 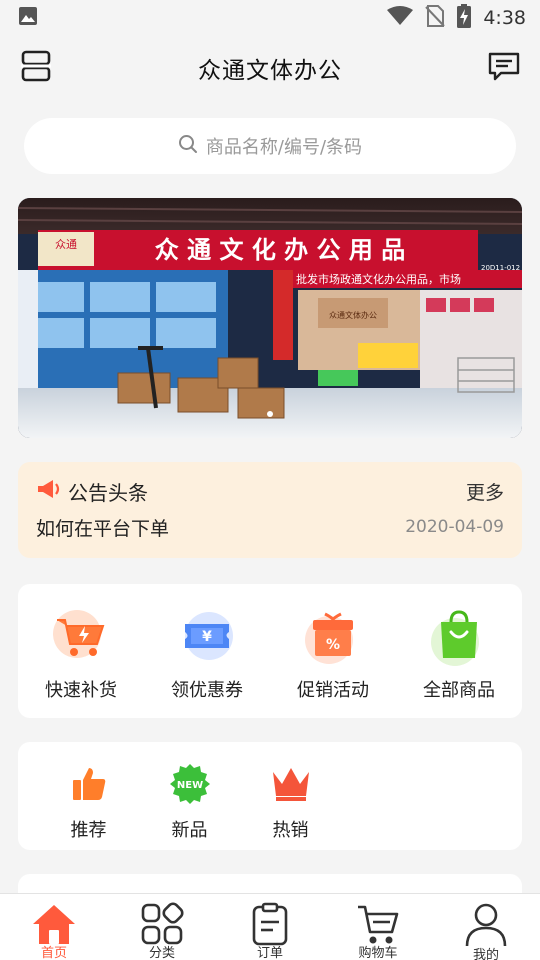 I want to click on order-icon, so click(x=270, y=924).